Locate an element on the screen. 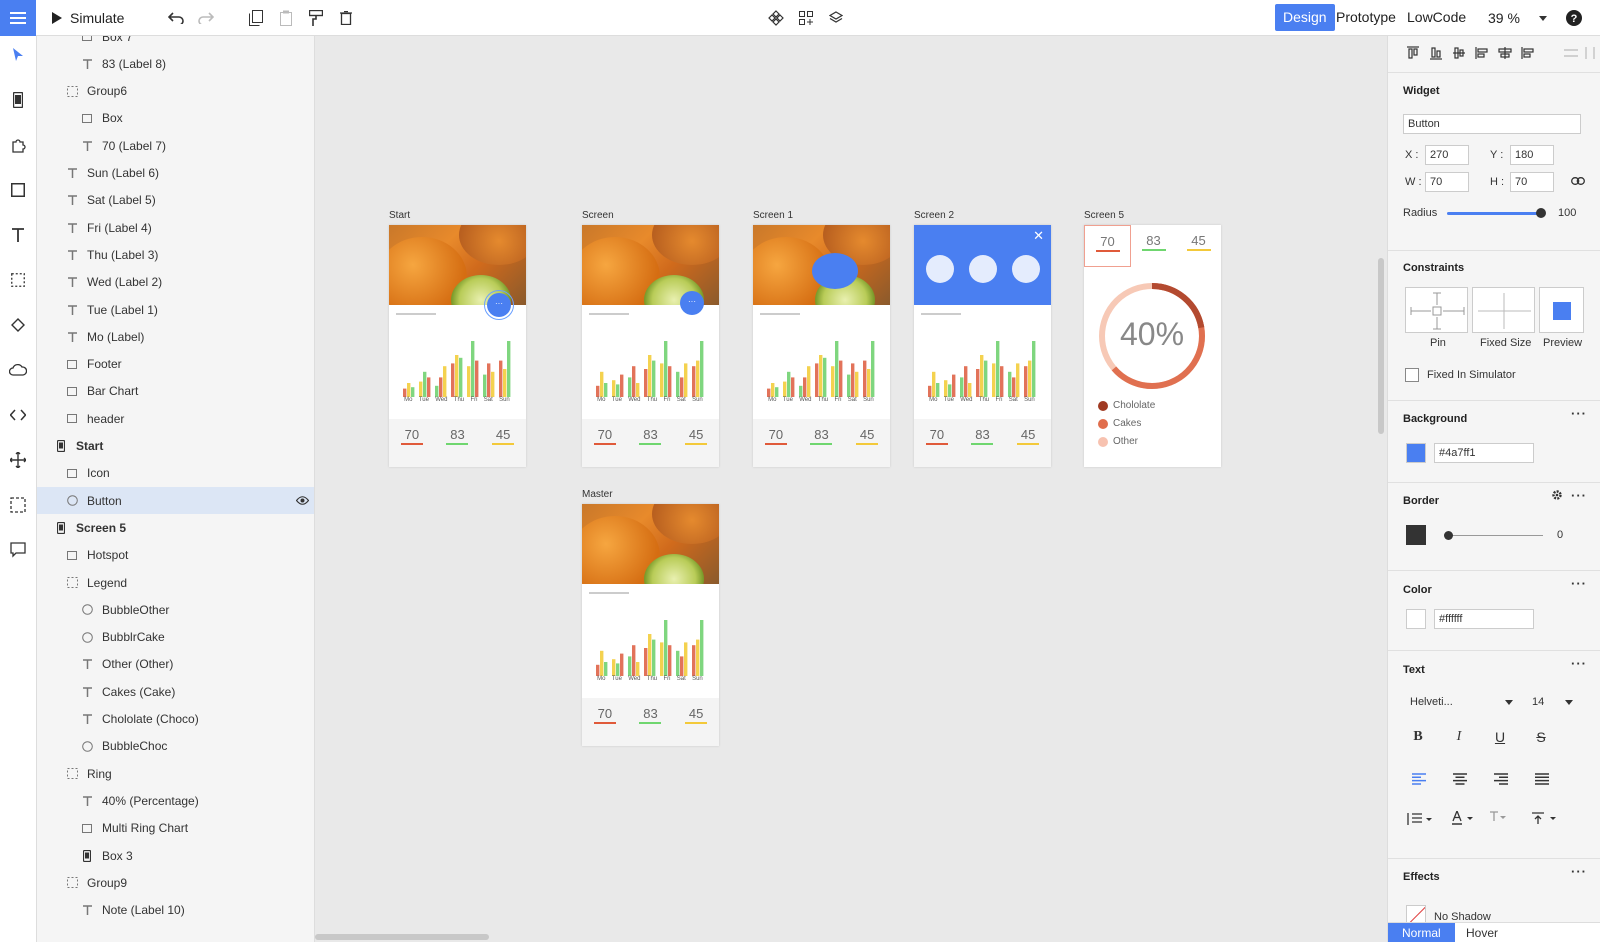 This screenshot has height=942, width=1600. hotspot-tool-icon is located at coordinates (18, 280).